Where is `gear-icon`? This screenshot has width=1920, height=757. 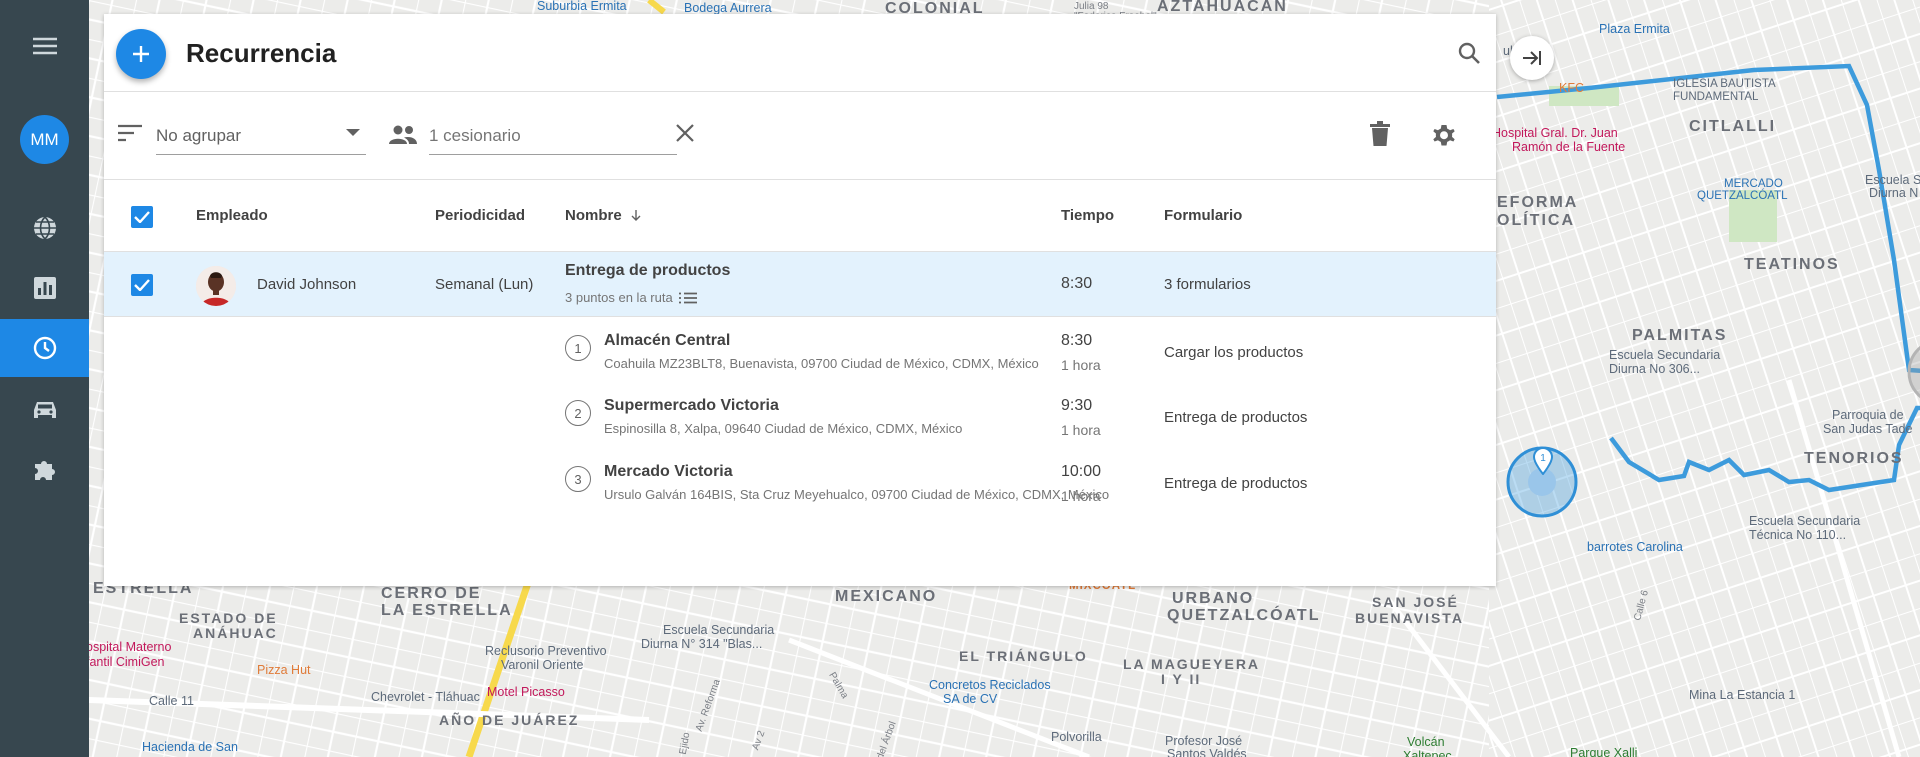
gear-icon is located at coordinates (1444, 135).